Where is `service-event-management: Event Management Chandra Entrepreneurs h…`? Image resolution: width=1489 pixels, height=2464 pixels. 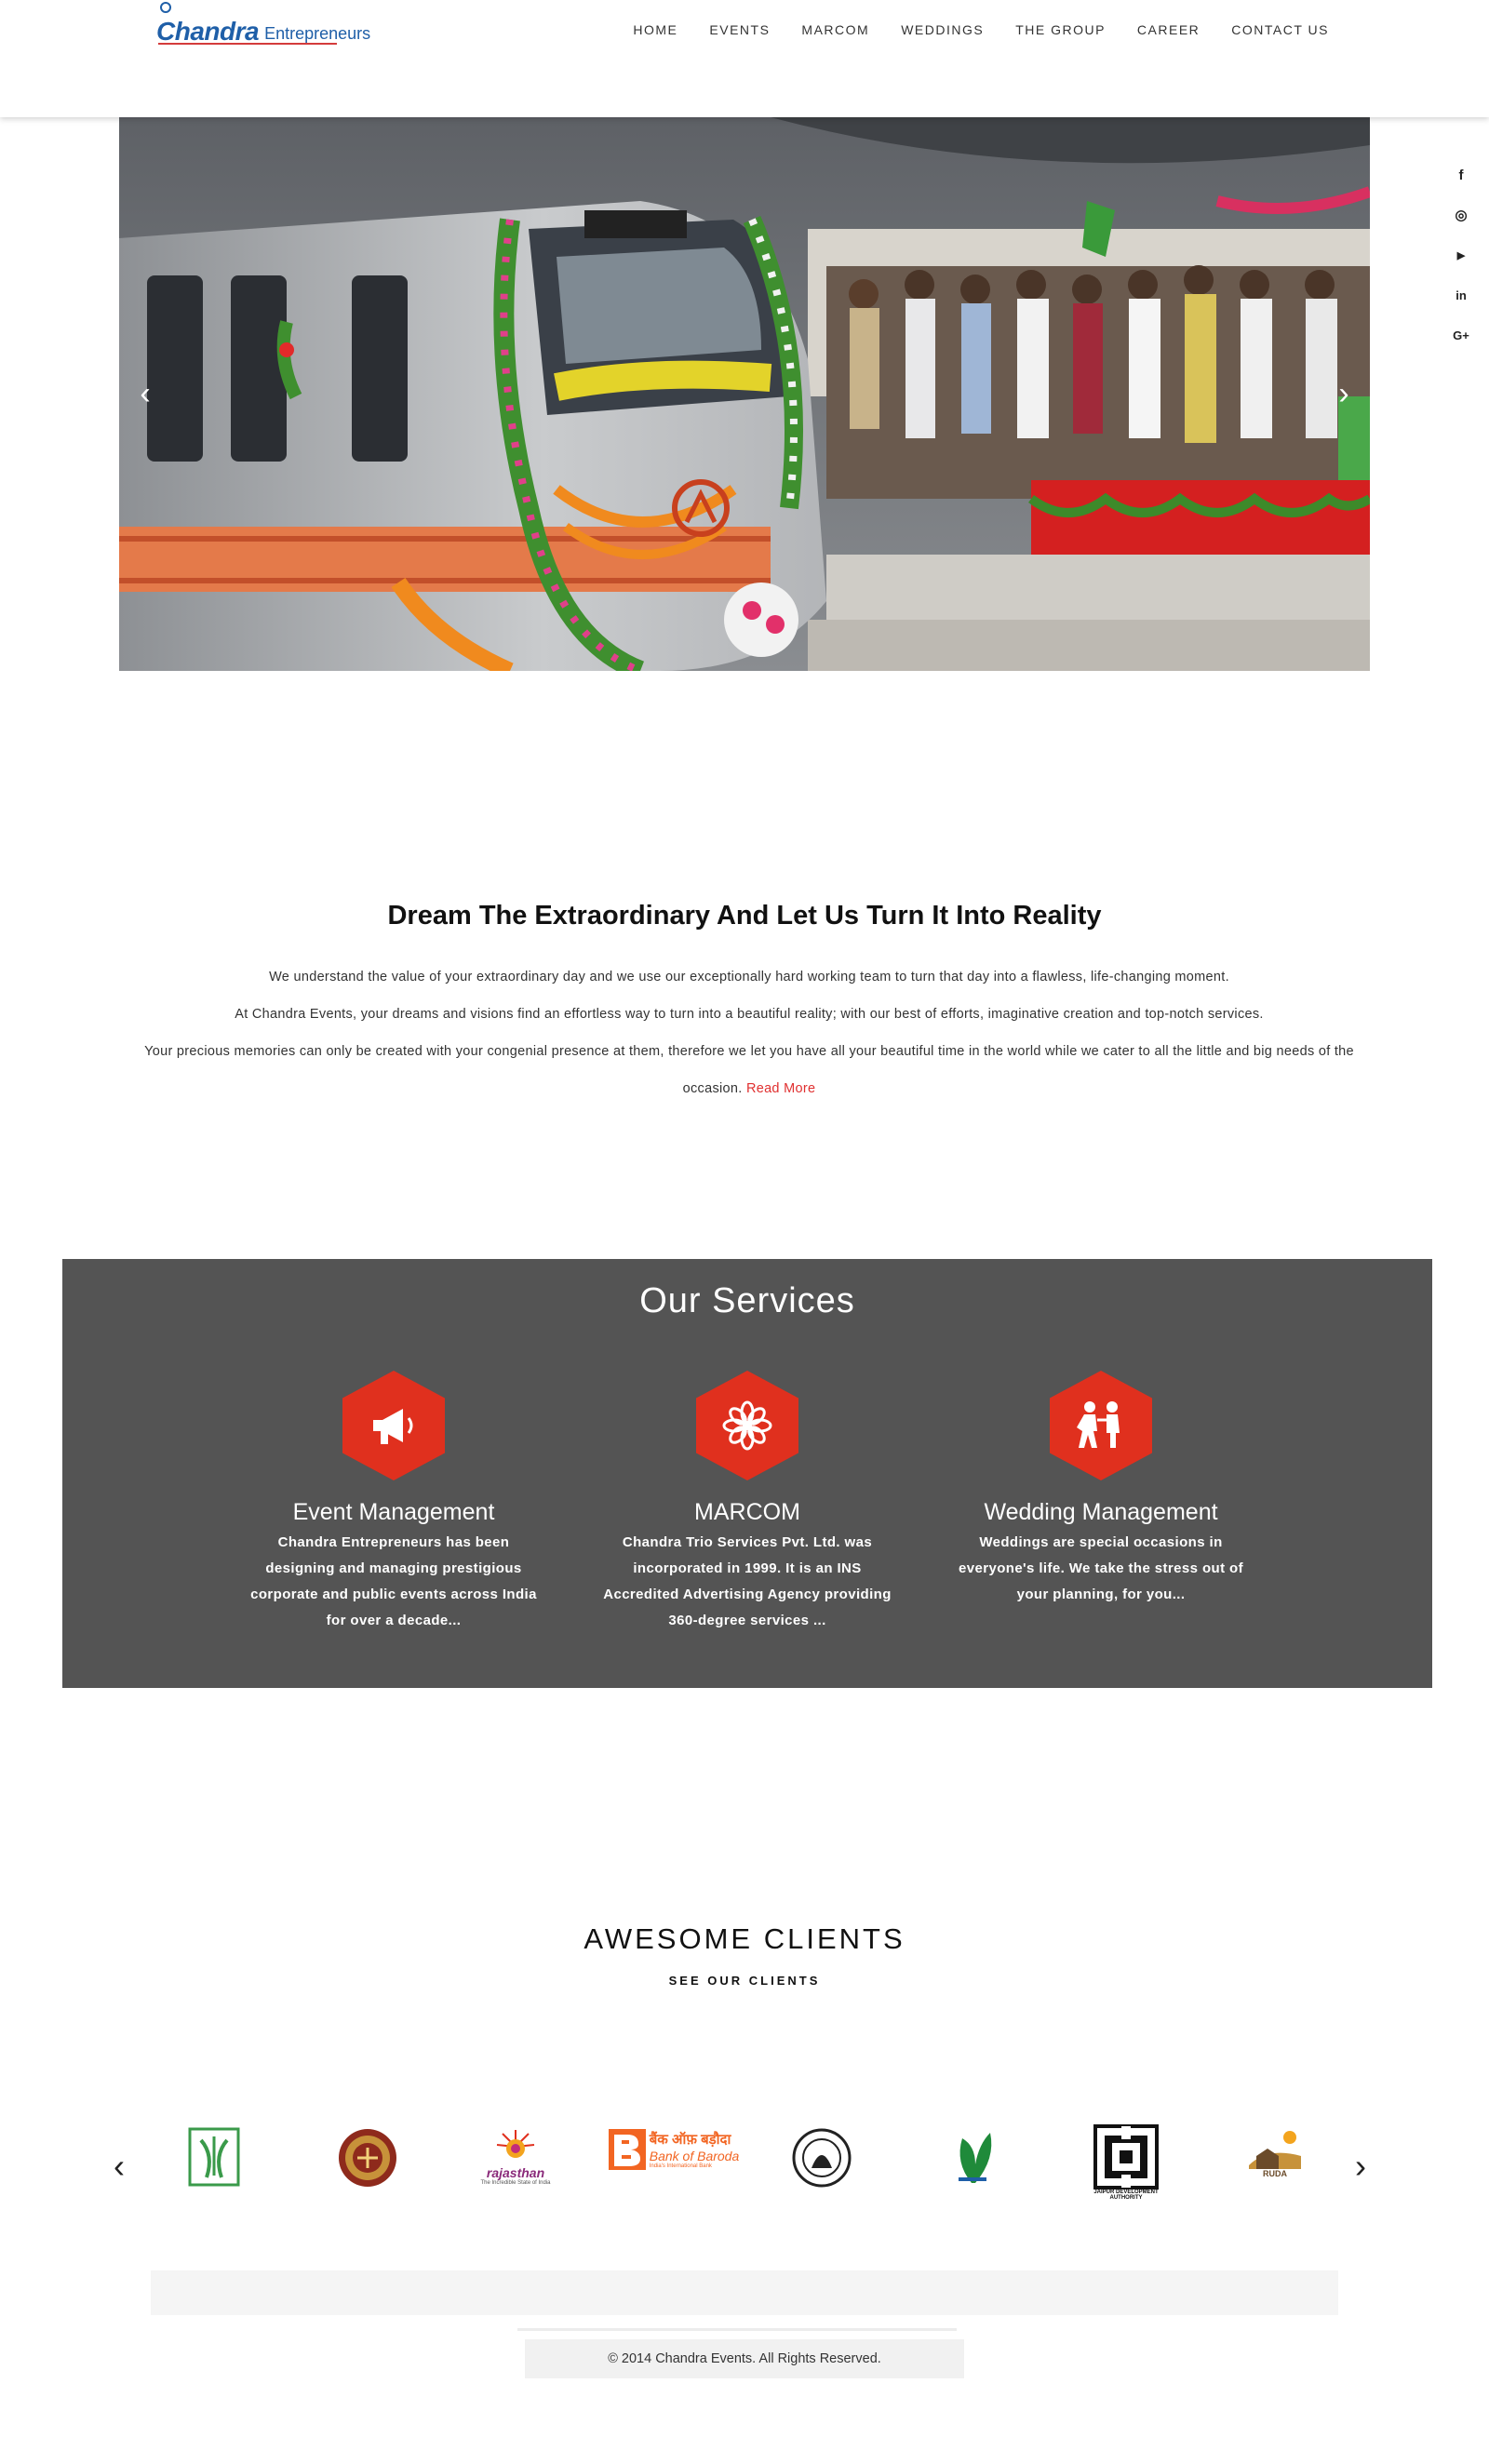 service-event-management: Event Management Chandra Entrepreneurs h… is located at coordinates (393, 1502).